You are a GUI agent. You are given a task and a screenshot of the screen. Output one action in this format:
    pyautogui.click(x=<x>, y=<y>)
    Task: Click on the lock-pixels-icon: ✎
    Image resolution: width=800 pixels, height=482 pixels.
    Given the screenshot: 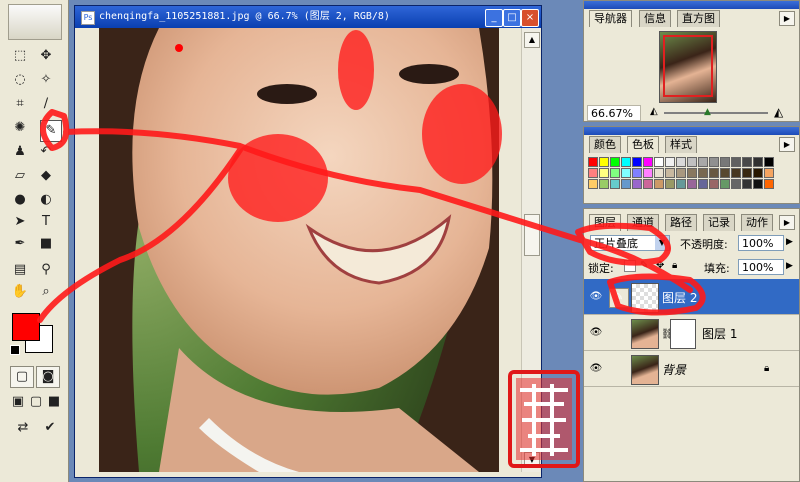 What is the action you would take?
    pyautogui.click(x=644, y=265)
    